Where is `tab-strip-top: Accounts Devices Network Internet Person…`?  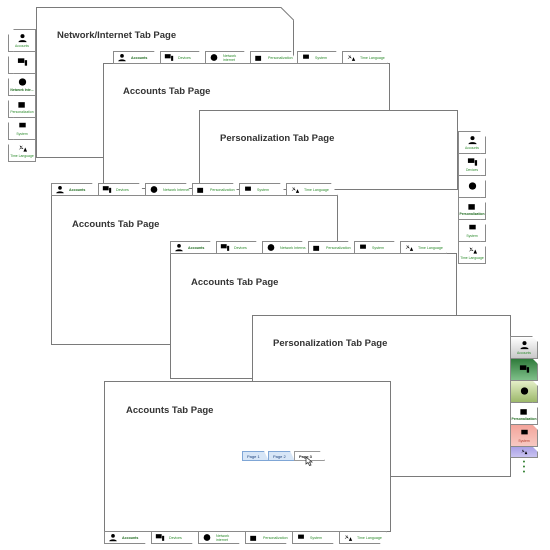
tab-strip-top: Accounts Devices Network Internet Person… is located at coordinates (308, 247).